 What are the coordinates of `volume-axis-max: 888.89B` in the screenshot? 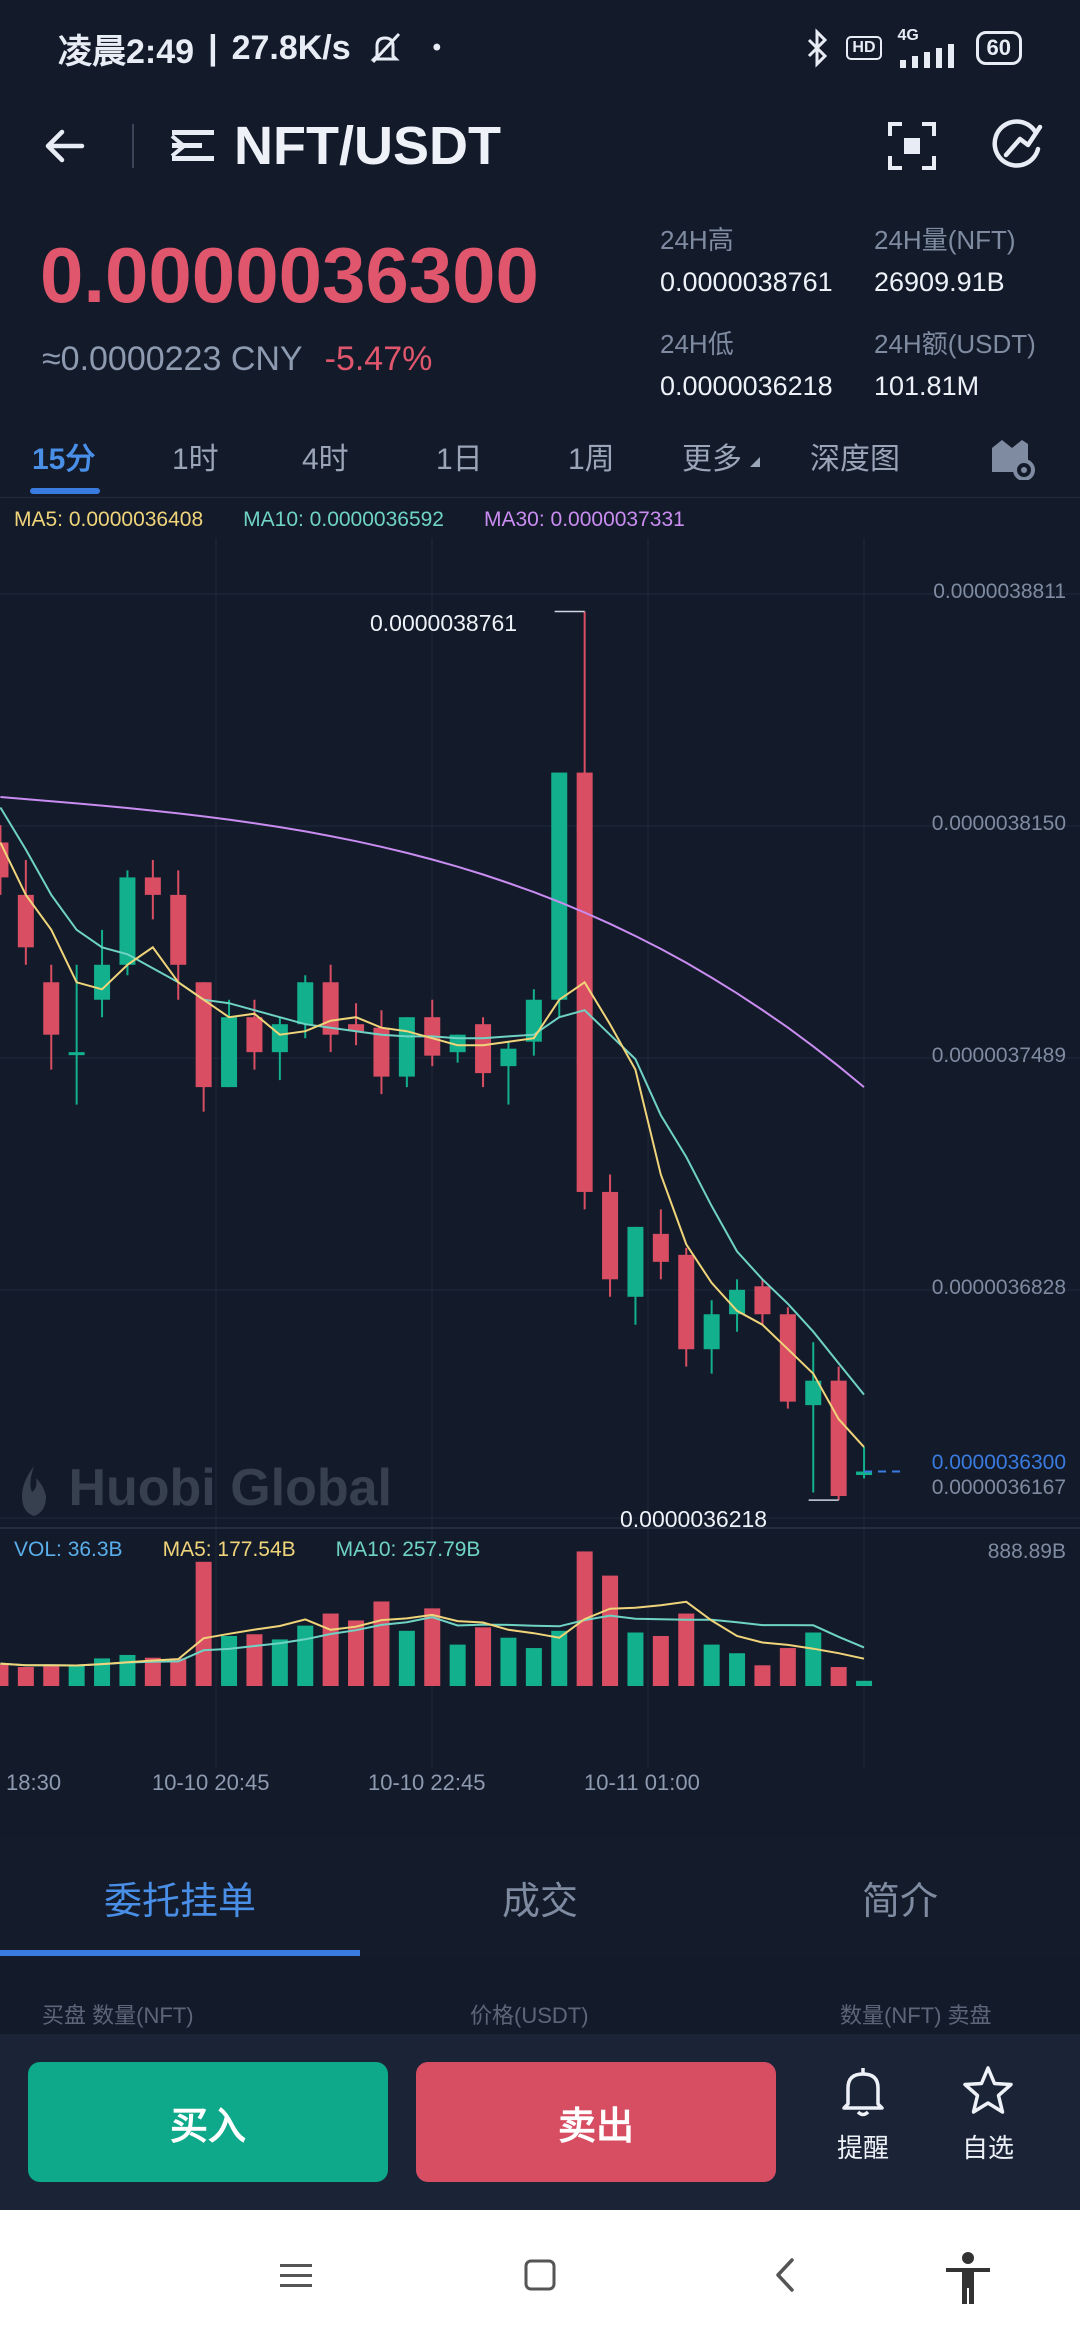 It's located at (1026, 1551).